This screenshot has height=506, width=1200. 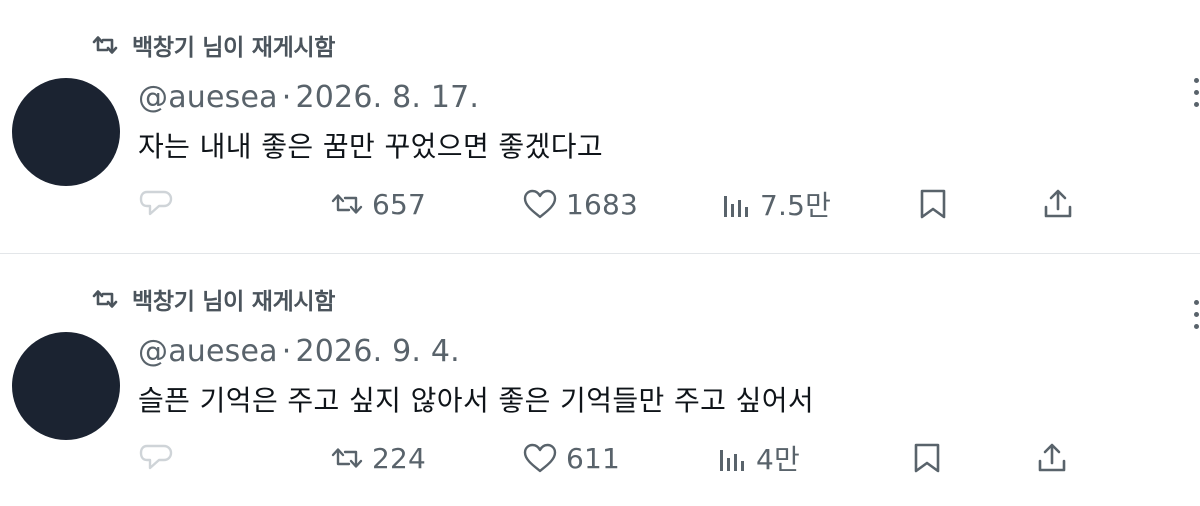 What do you see at coordinates (377, 351) in the screenshot?
I see `post-date: 2026. 9. 4.` at bounding box center [377, 351].